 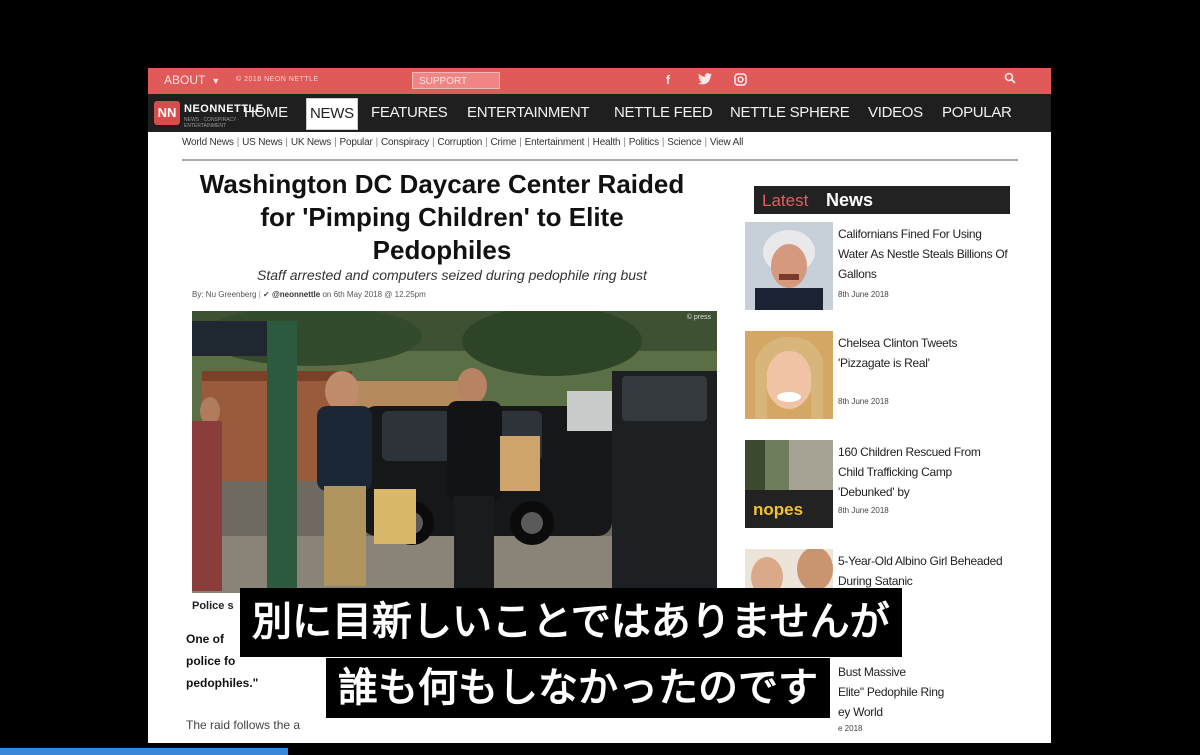 What do you see at coordinates (578, 688) in the screenshot?
I see `subtitle-line-2: 誰も何もしなかったのです` at bounding box center [578, 688].